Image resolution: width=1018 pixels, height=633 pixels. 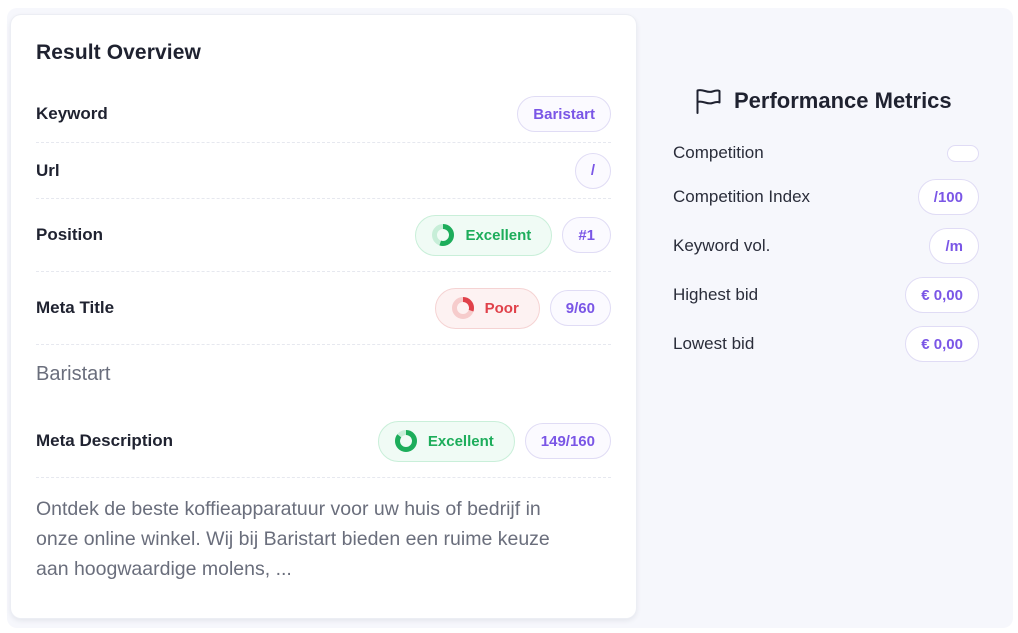 I want to click on metric-row-highest-bid: Highest bid € 0,00, so click(x=826, y=295).